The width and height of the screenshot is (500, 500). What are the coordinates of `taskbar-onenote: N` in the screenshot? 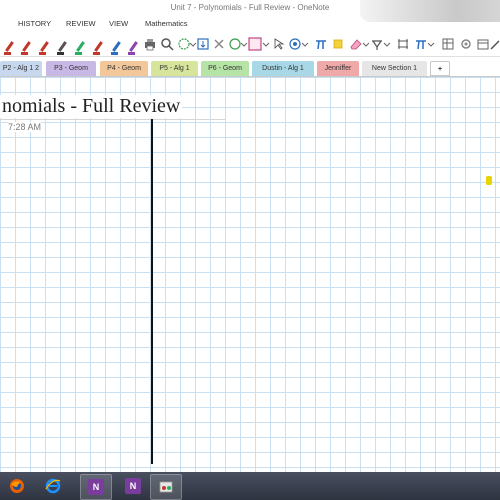 It's located at (96, 487).